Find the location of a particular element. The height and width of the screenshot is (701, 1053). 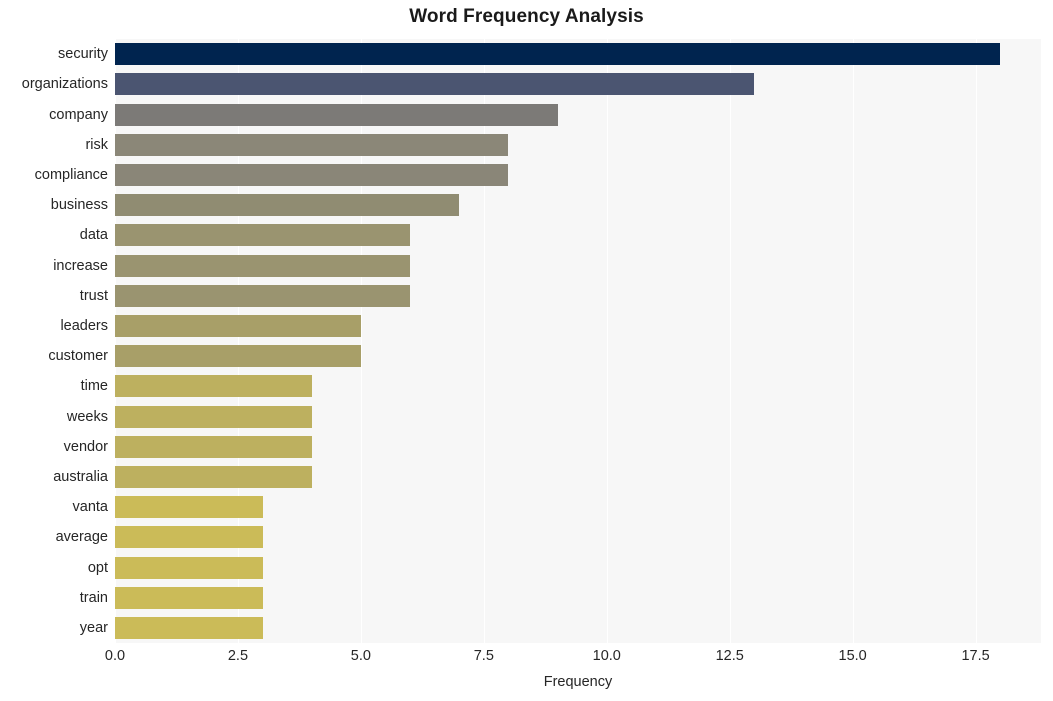

x-axis-tick-label: 17.5 is located at coordinates (975, 656).